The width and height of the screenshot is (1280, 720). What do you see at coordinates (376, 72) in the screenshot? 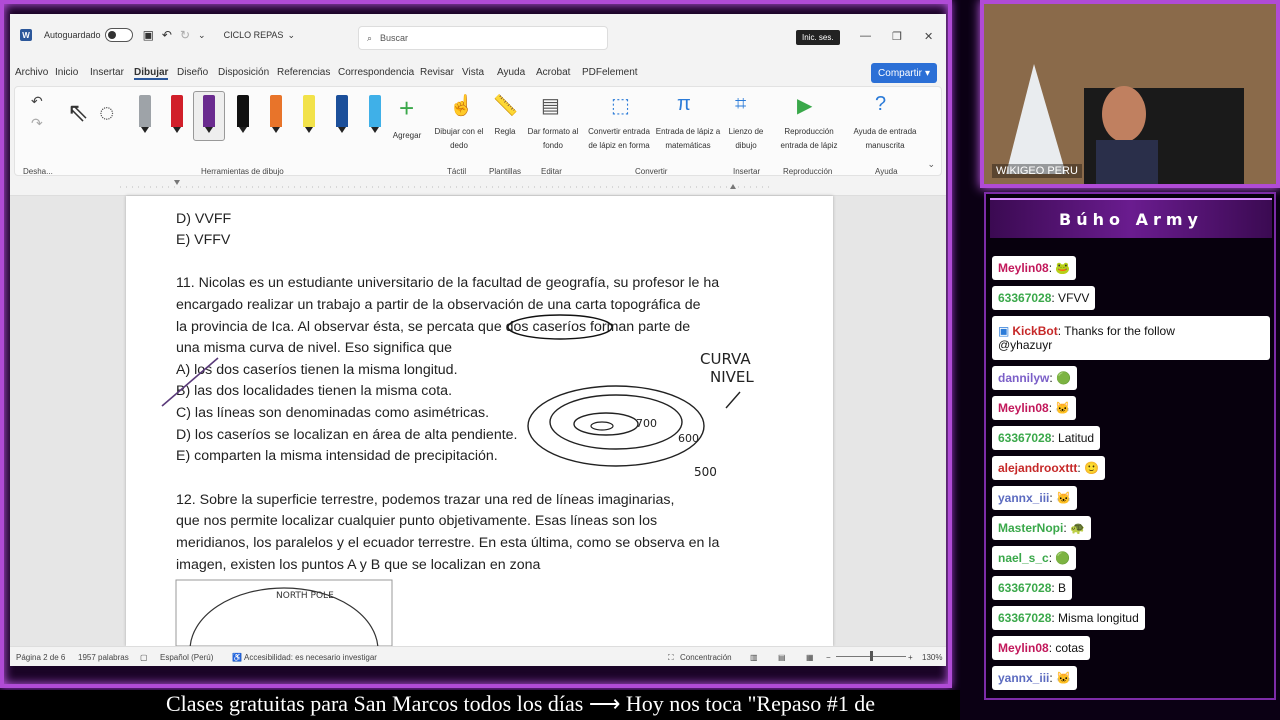
I see `menu-correspondencia: Correspondencia` at bounding box center [376, 72].